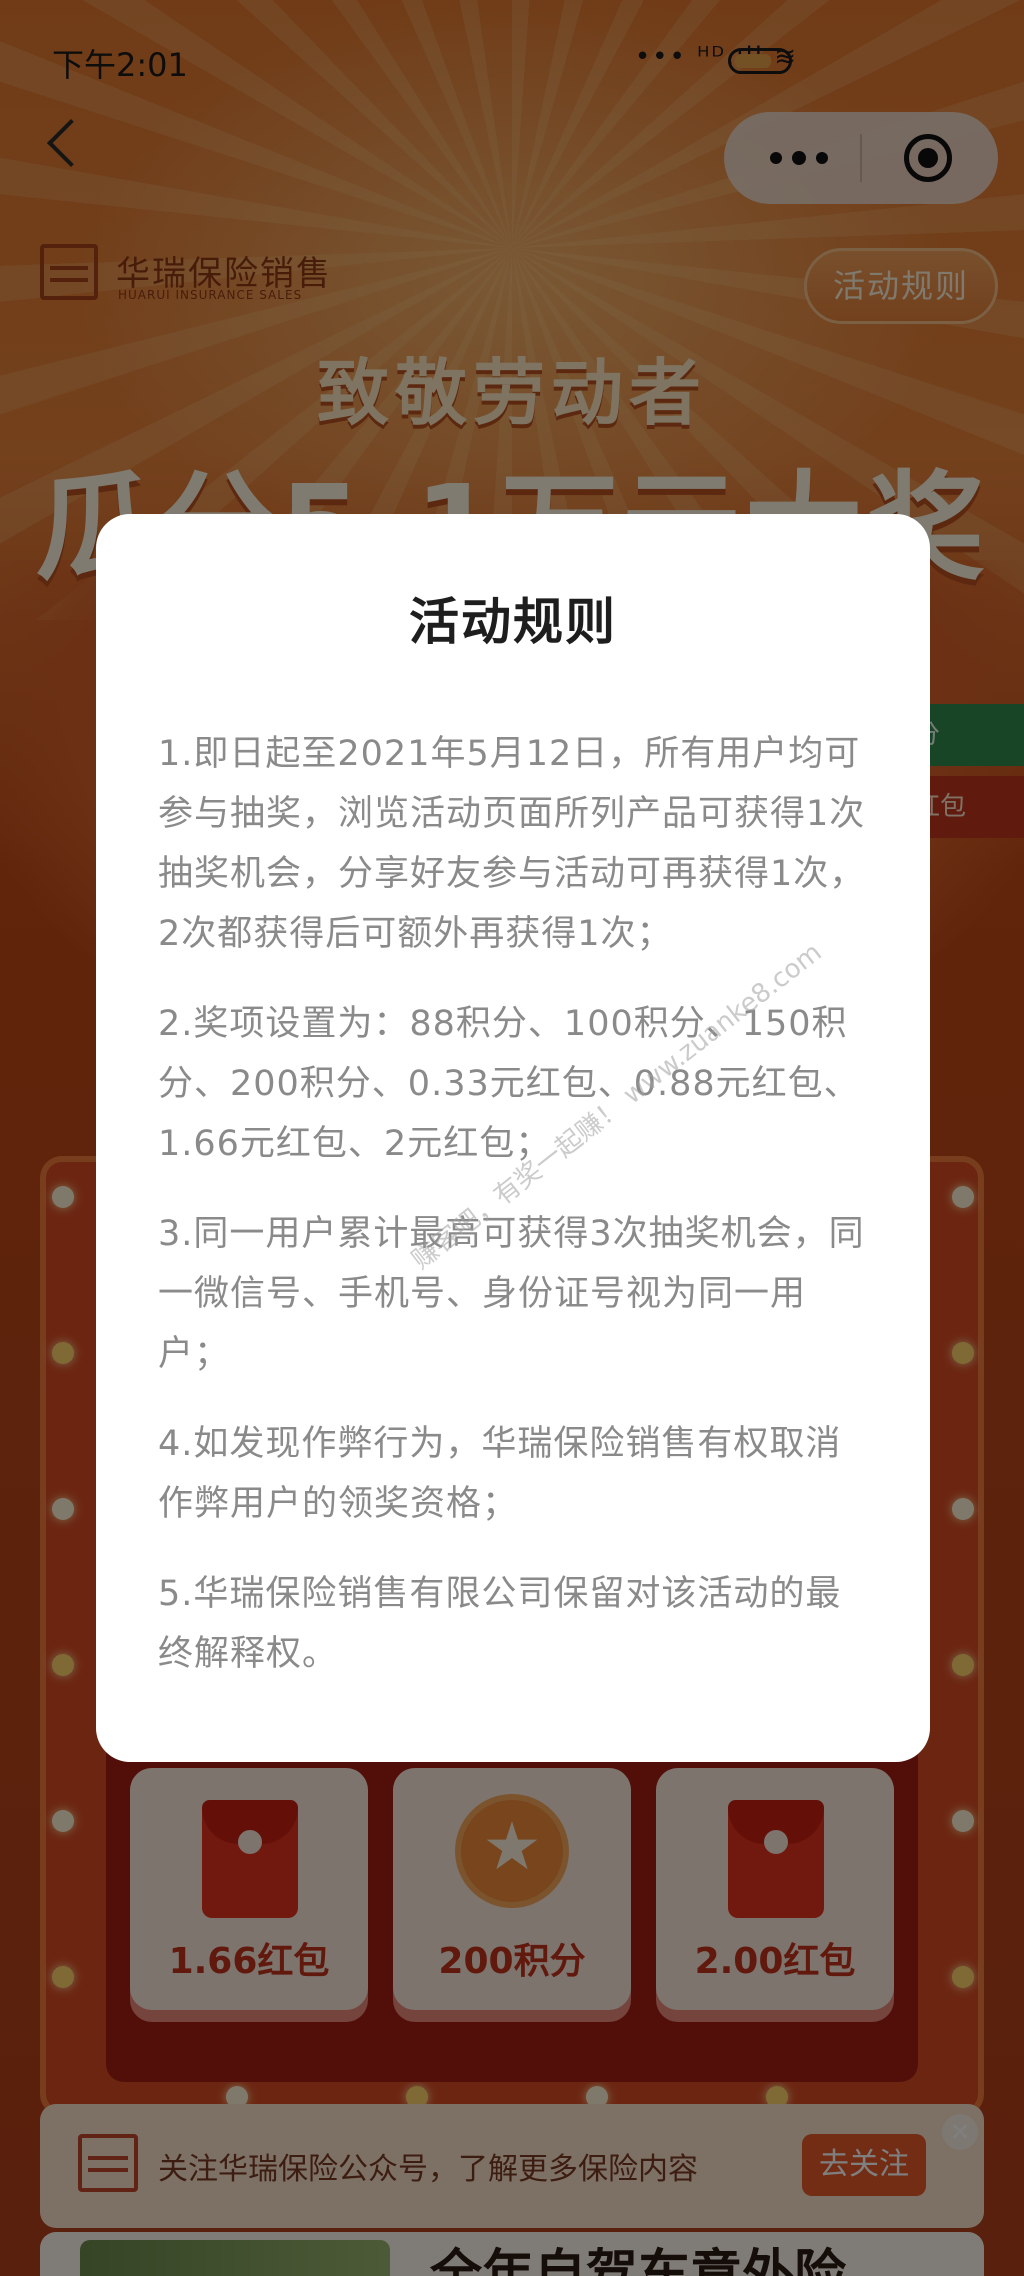 This screenshot has height=2276, width=1024. What do you see at coordinates (513, 622) in the screenshot?
I see `modal-title: 活动规则` at bounding box center [513, 622].